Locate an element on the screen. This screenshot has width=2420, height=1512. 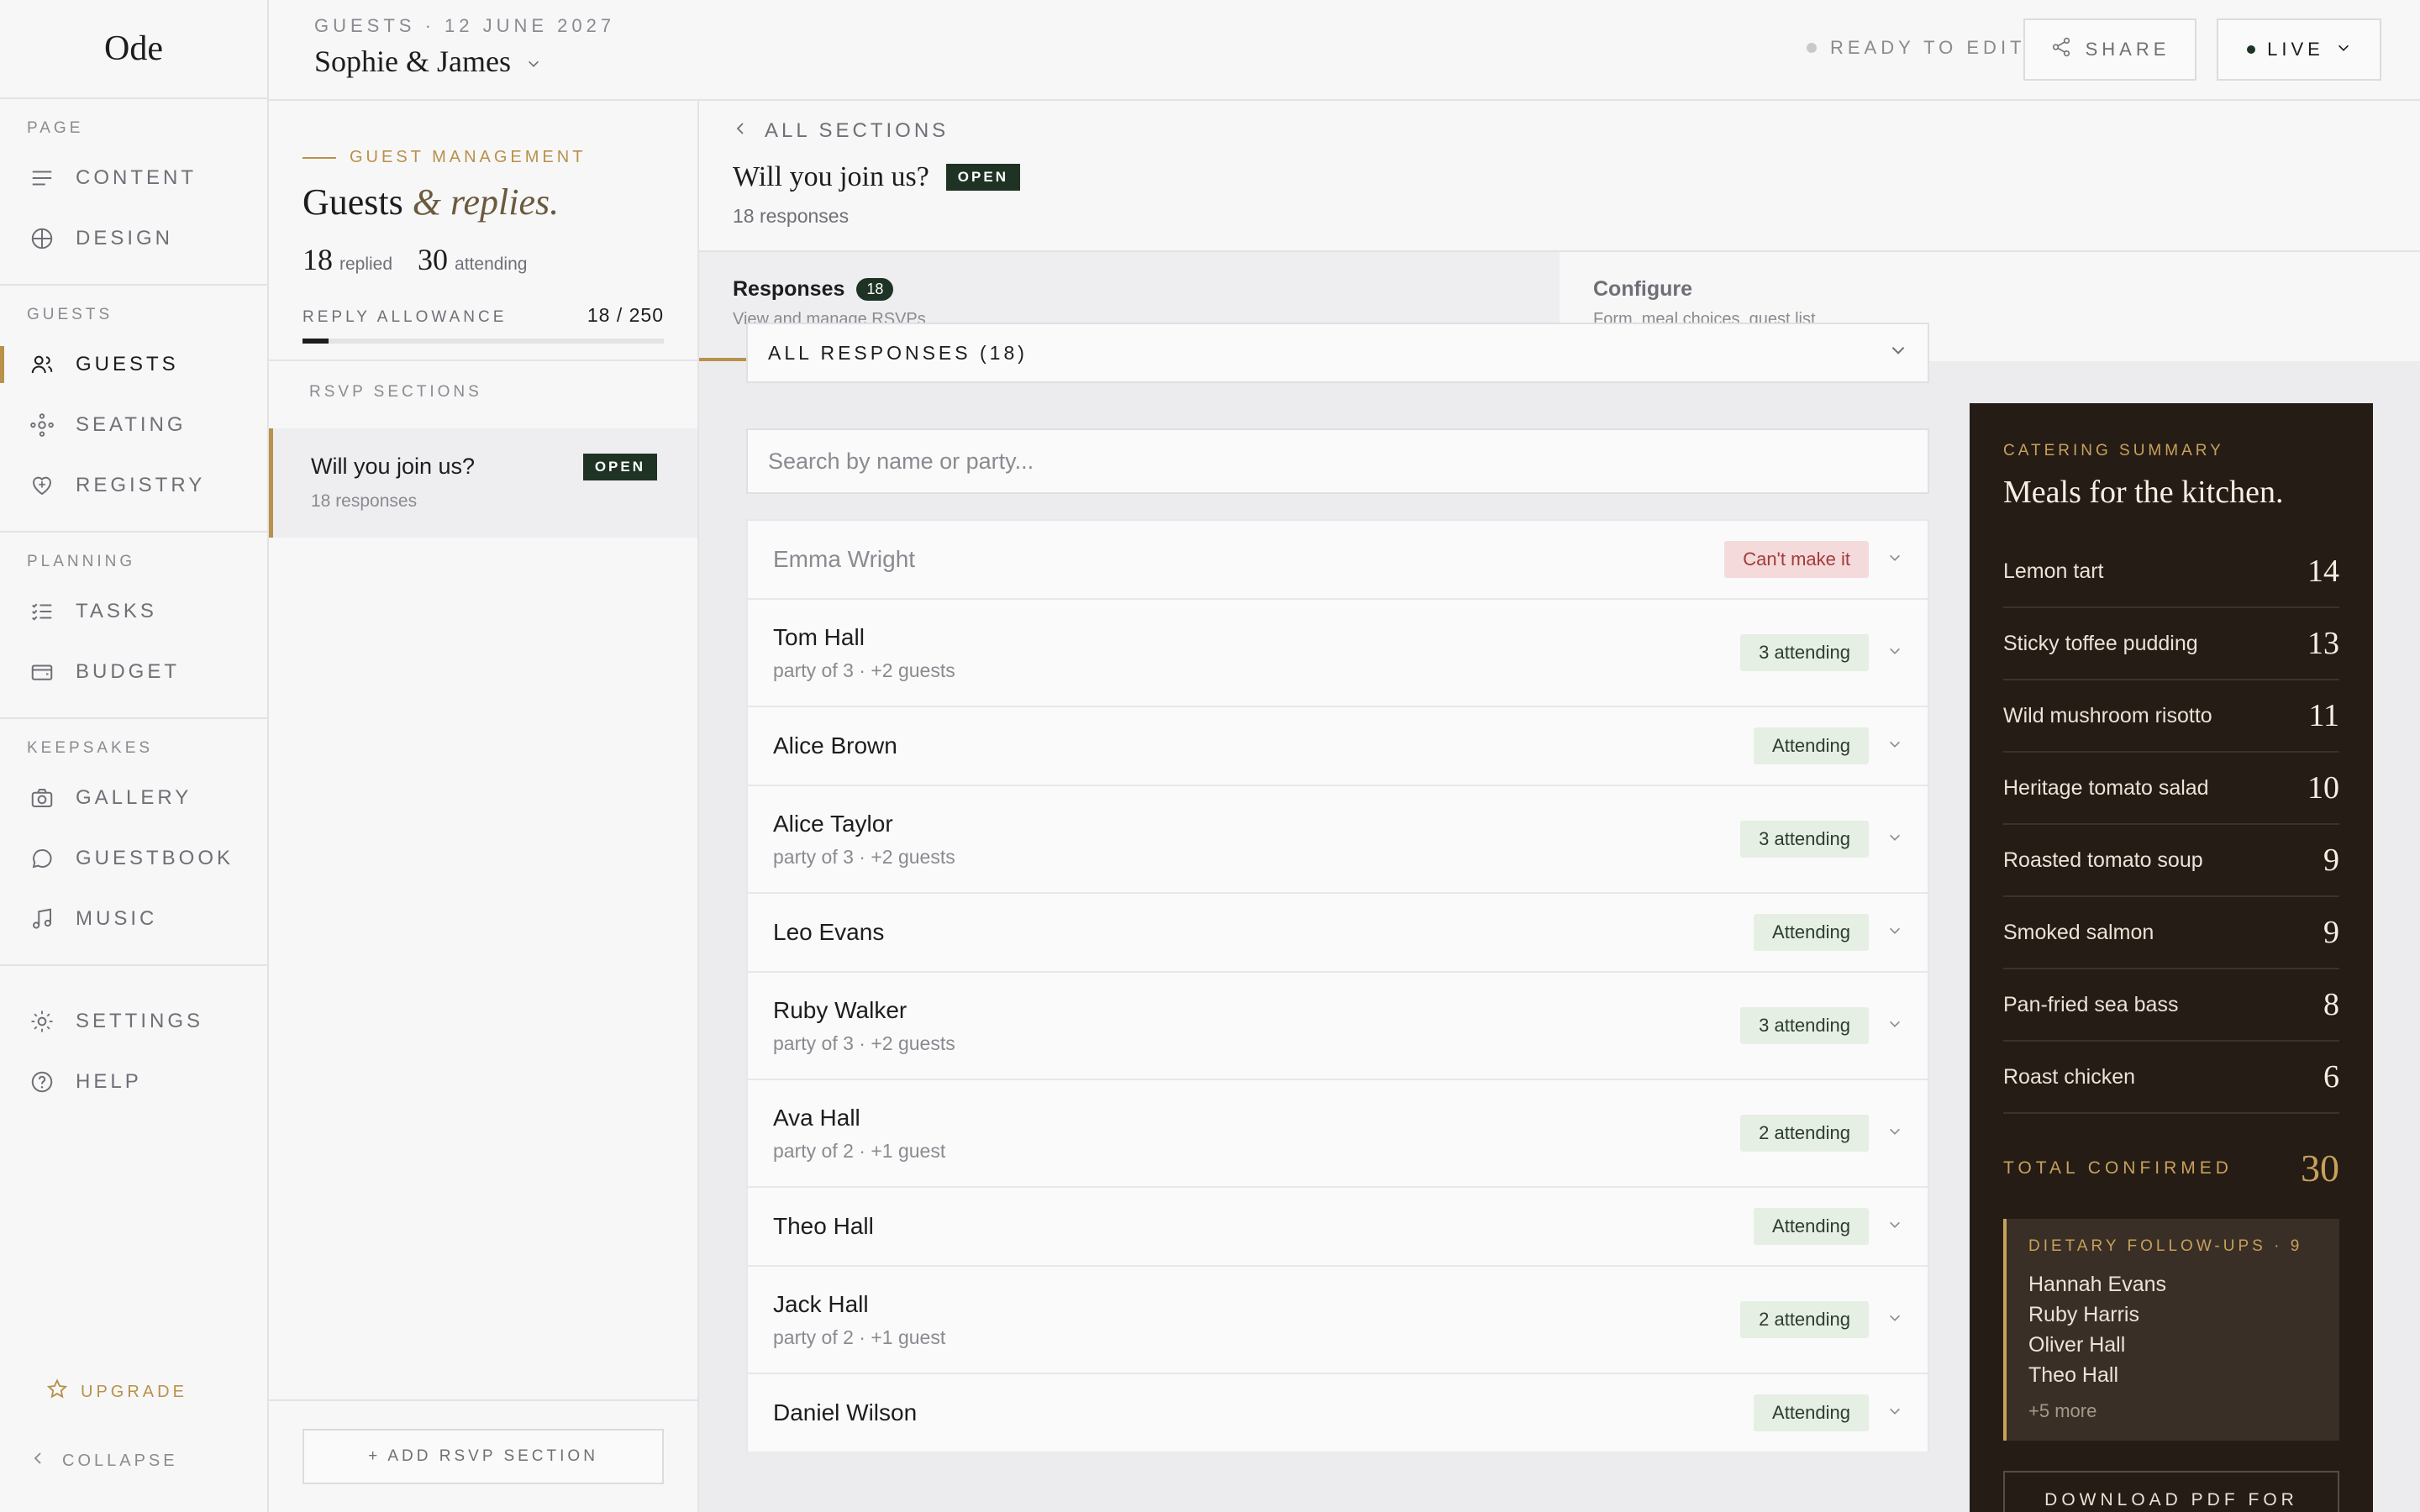
chevron-left-icon is located at coordinates (741, 131).